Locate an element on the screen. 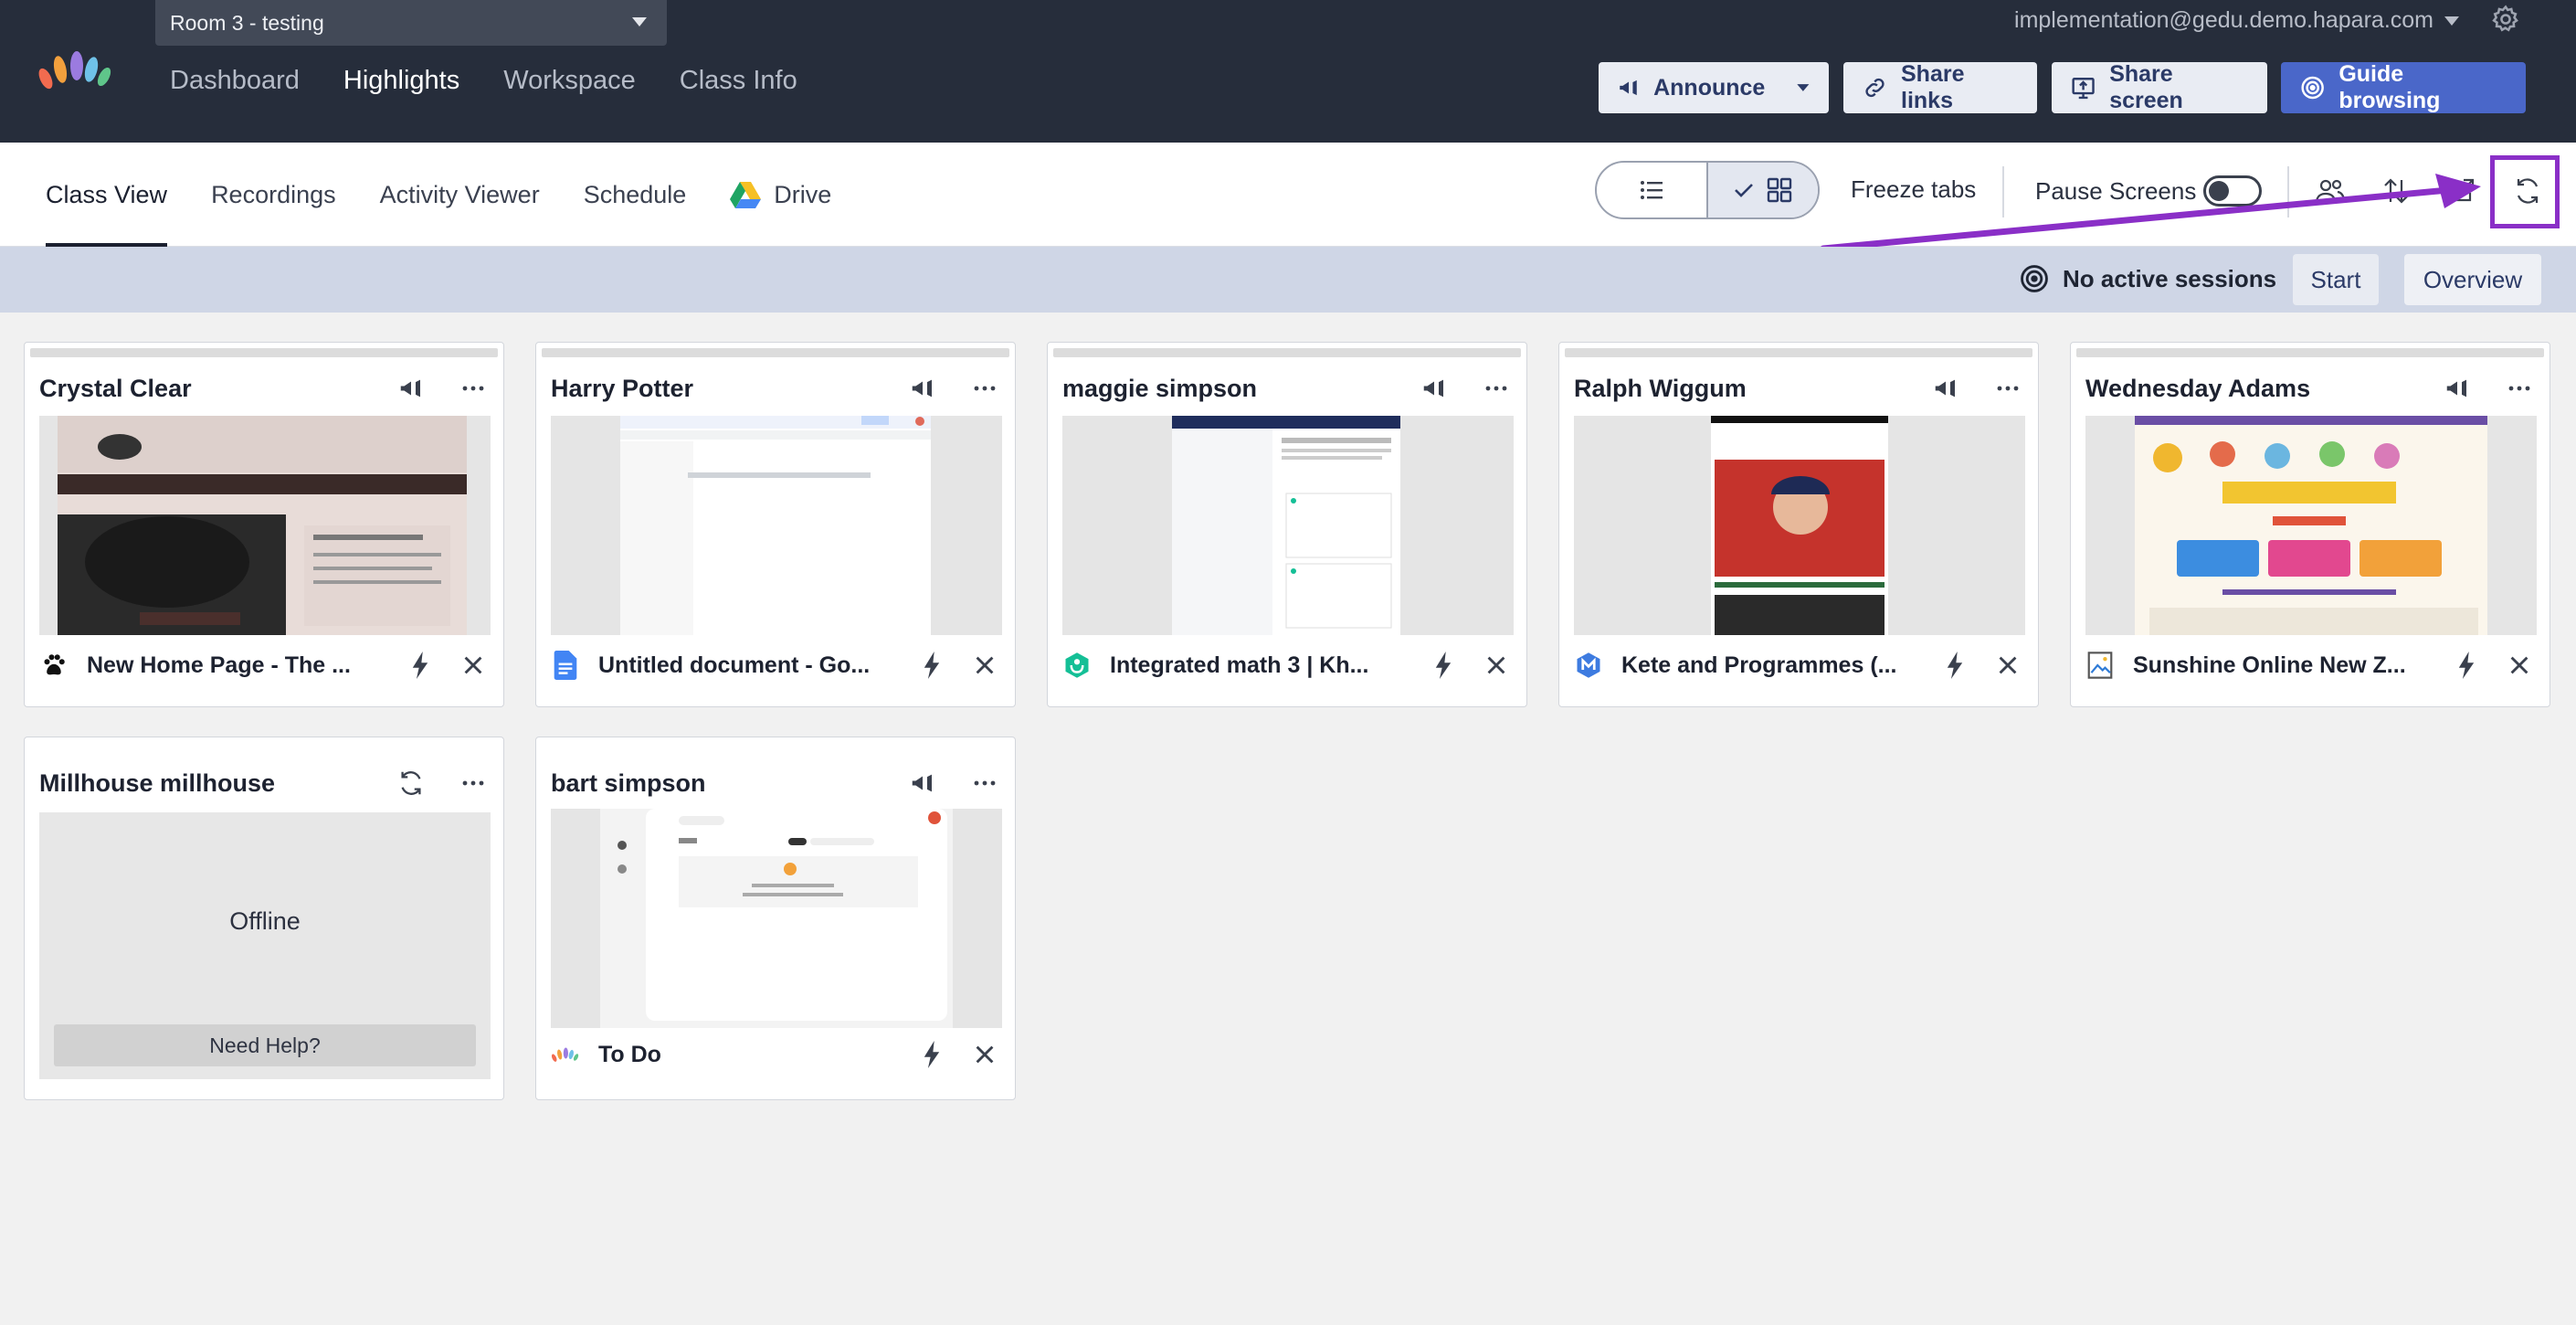 This screenshot has height=1325, width=2576. tab-recordings: Recordings is located at coordinates (273, 195).